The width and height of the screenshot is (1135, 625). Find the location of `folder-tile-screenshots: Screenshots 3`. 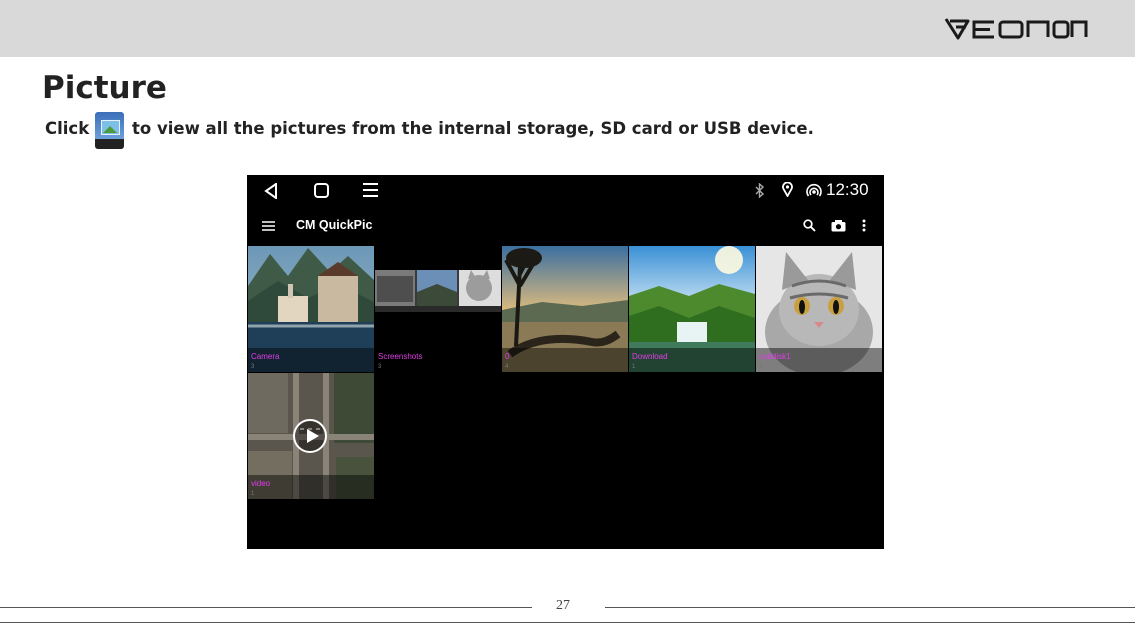

folder-tile-screenshots: Screenshots 3 is located at coordinates (438, 309).